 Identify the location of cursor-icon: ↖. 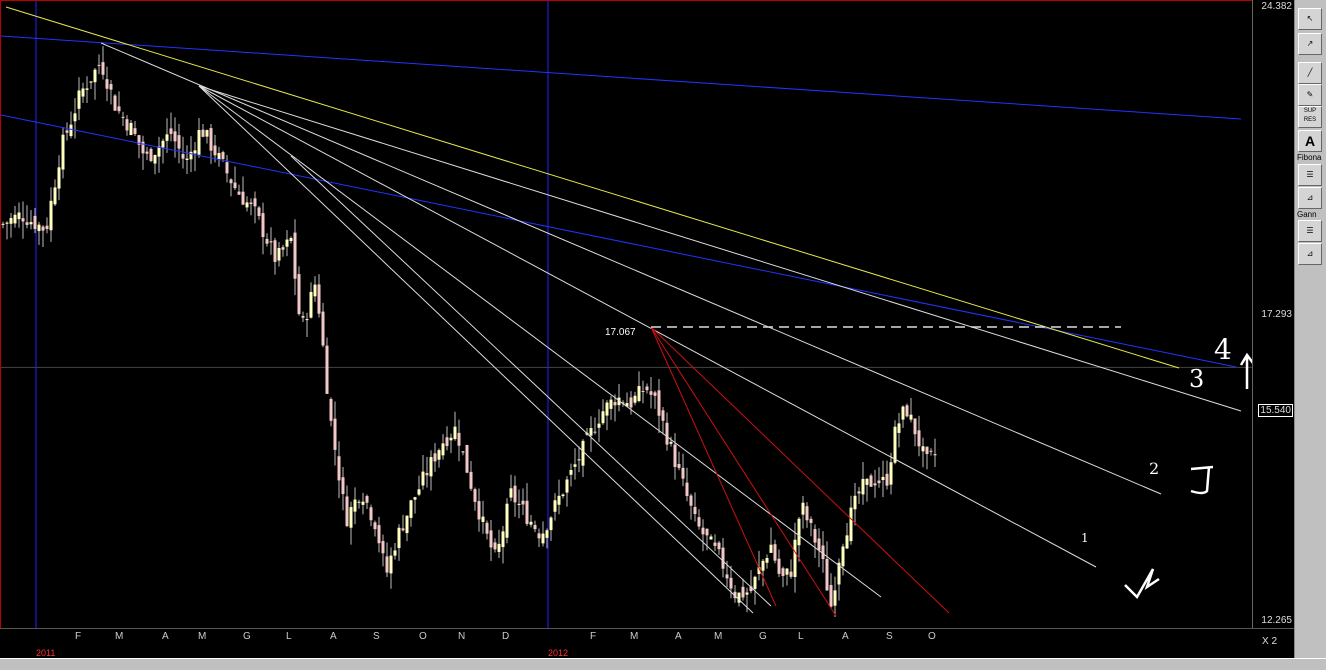
(1310, 19).